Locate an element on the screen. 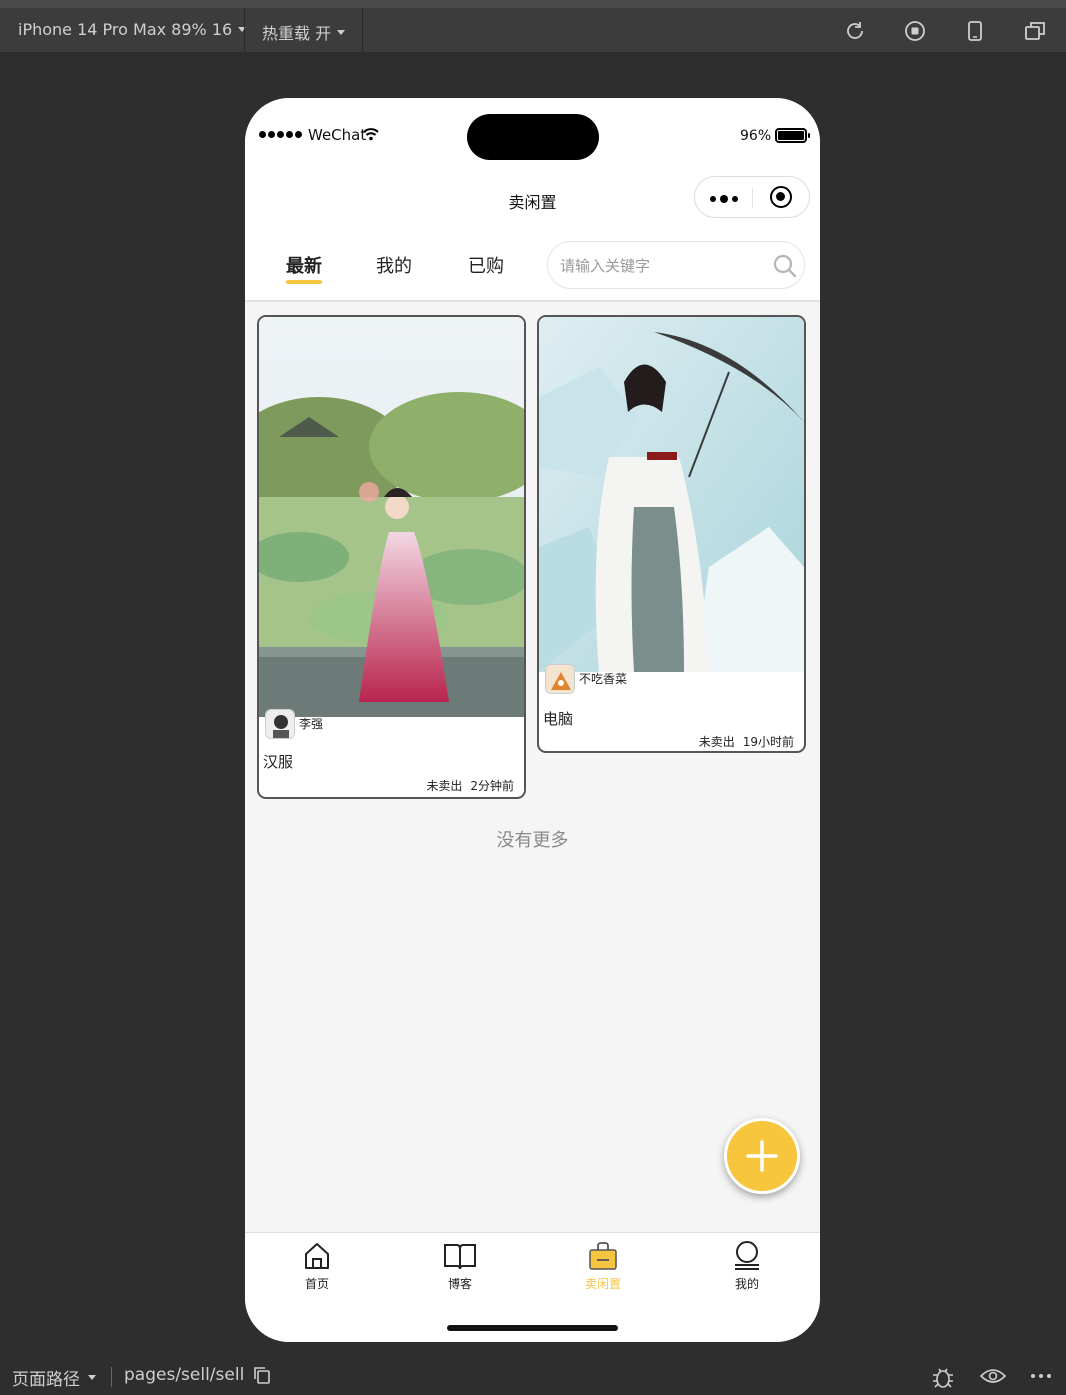 This screenshot has height=1395, width=1066. product-meta: 未卖出 2分钟前 is located at coordinates (470, 785).